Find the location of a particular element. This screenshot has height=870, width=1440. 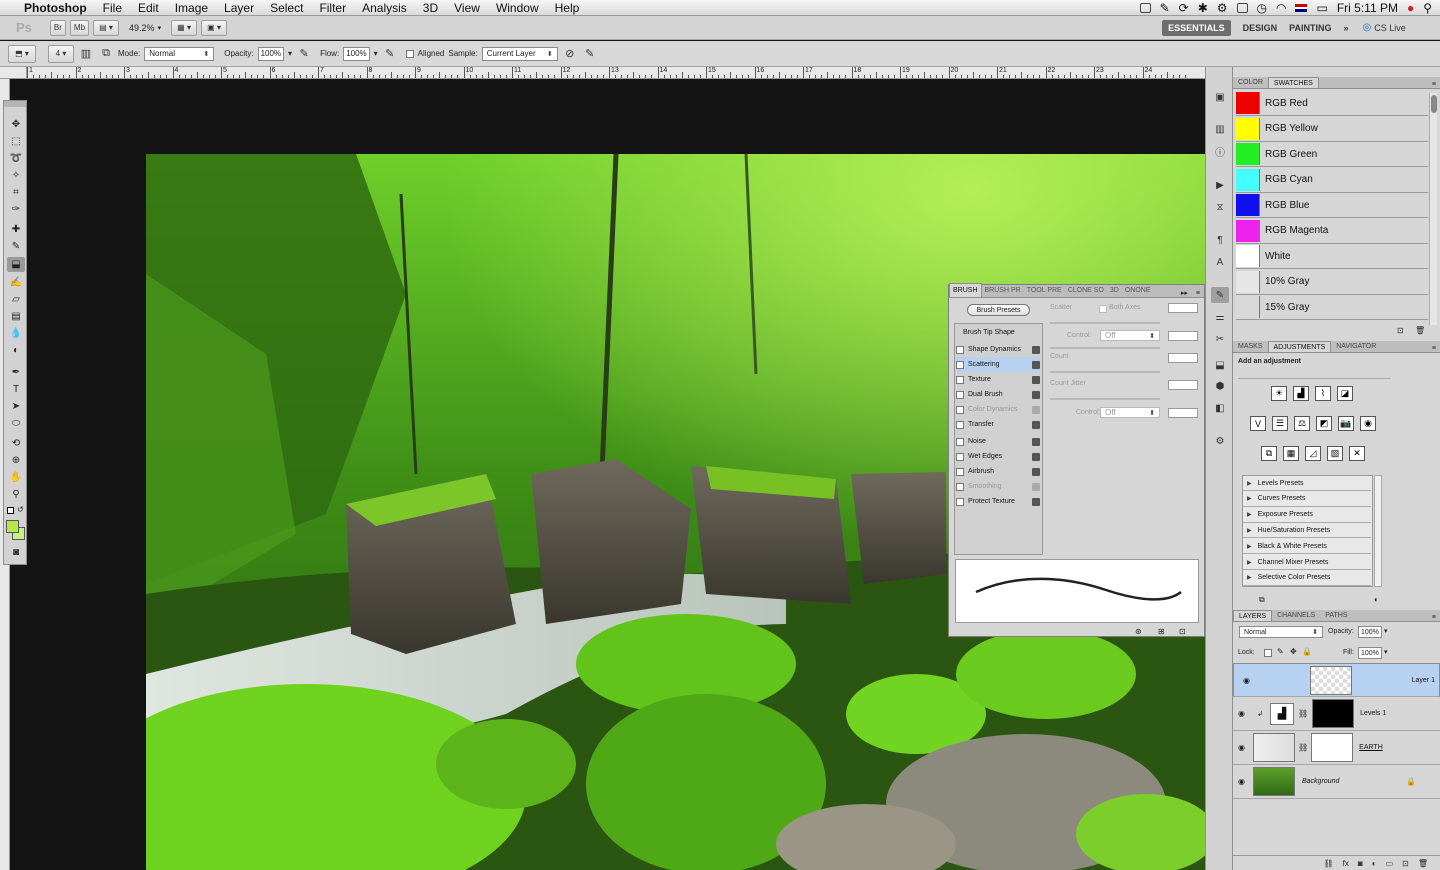

curves-icon: ⌇ is located at coordinates (1323, 393).